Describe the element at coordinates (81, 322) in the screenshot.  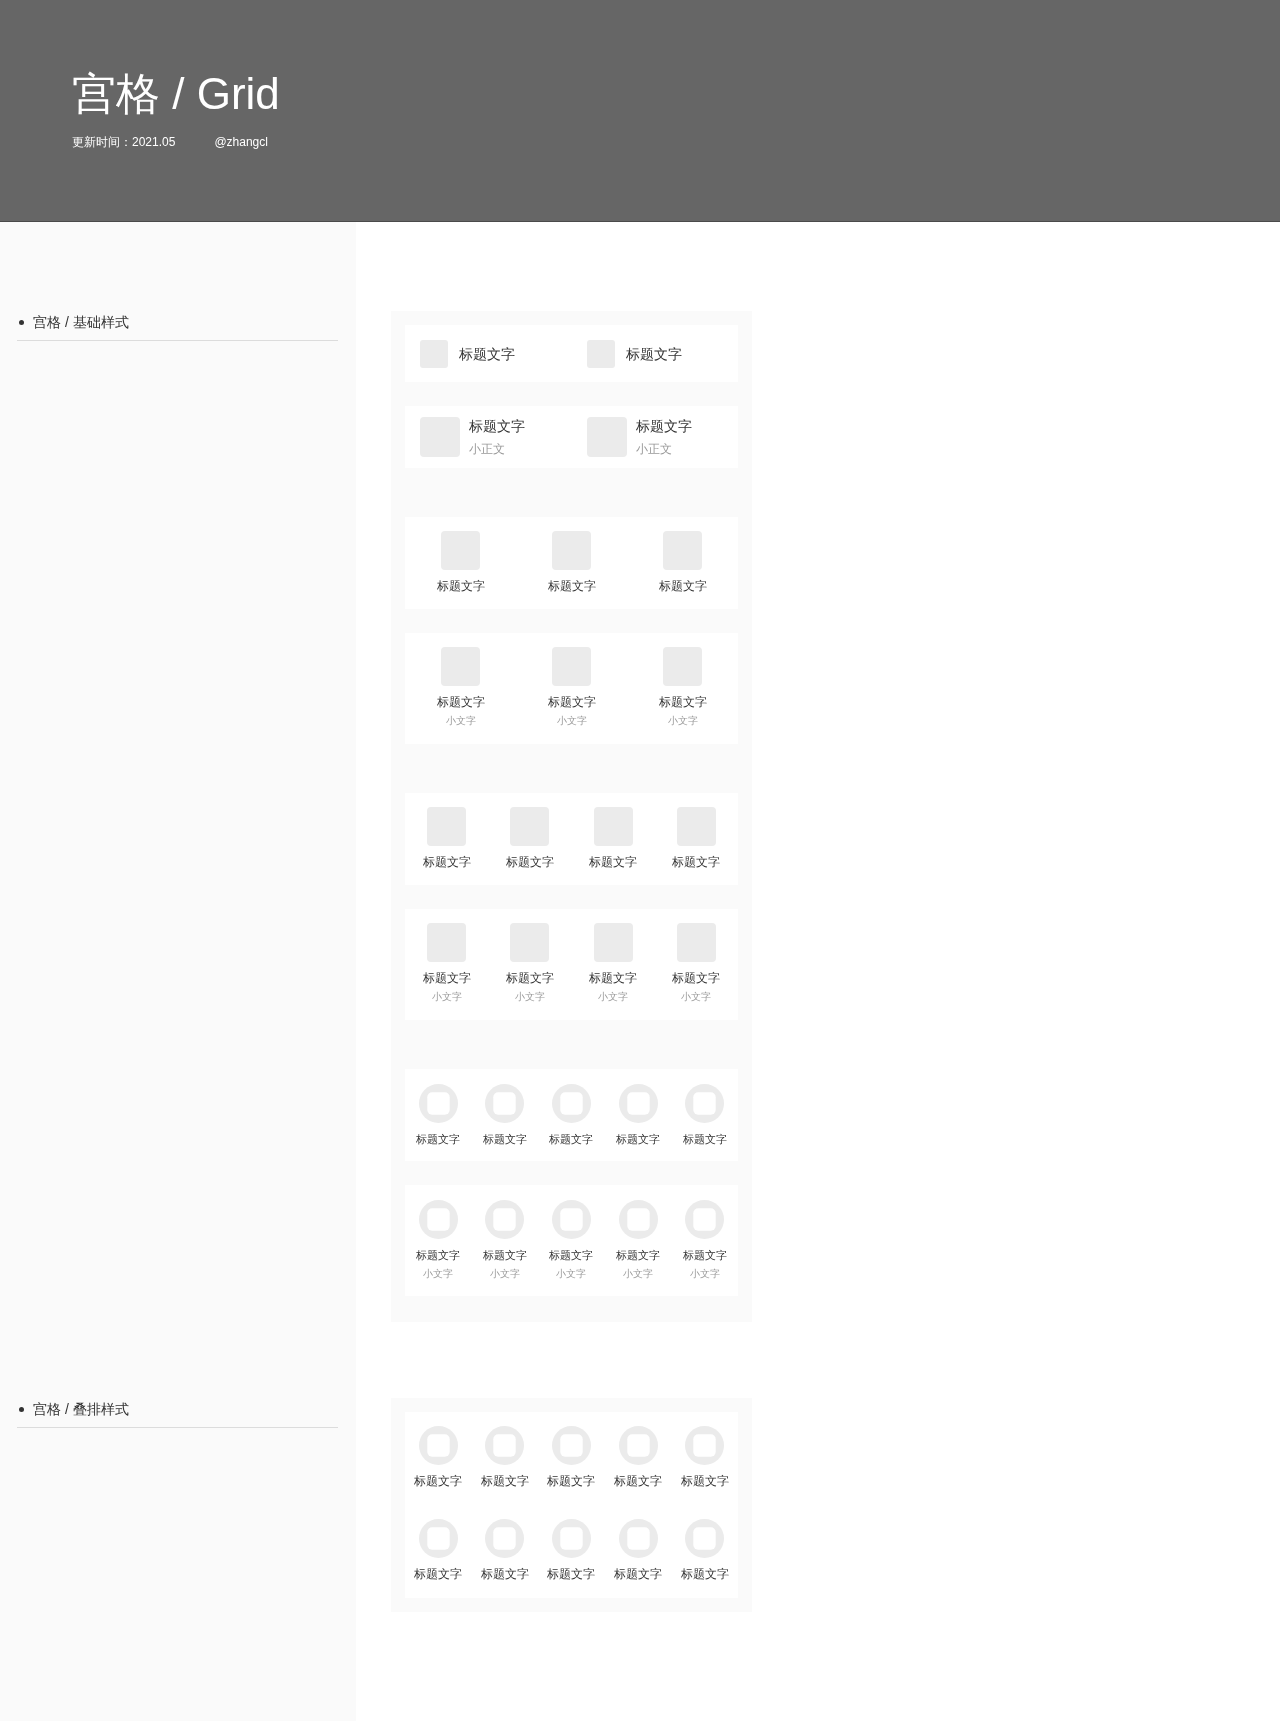
I see `section-heading: 宫格 / 基础样式` at that location.